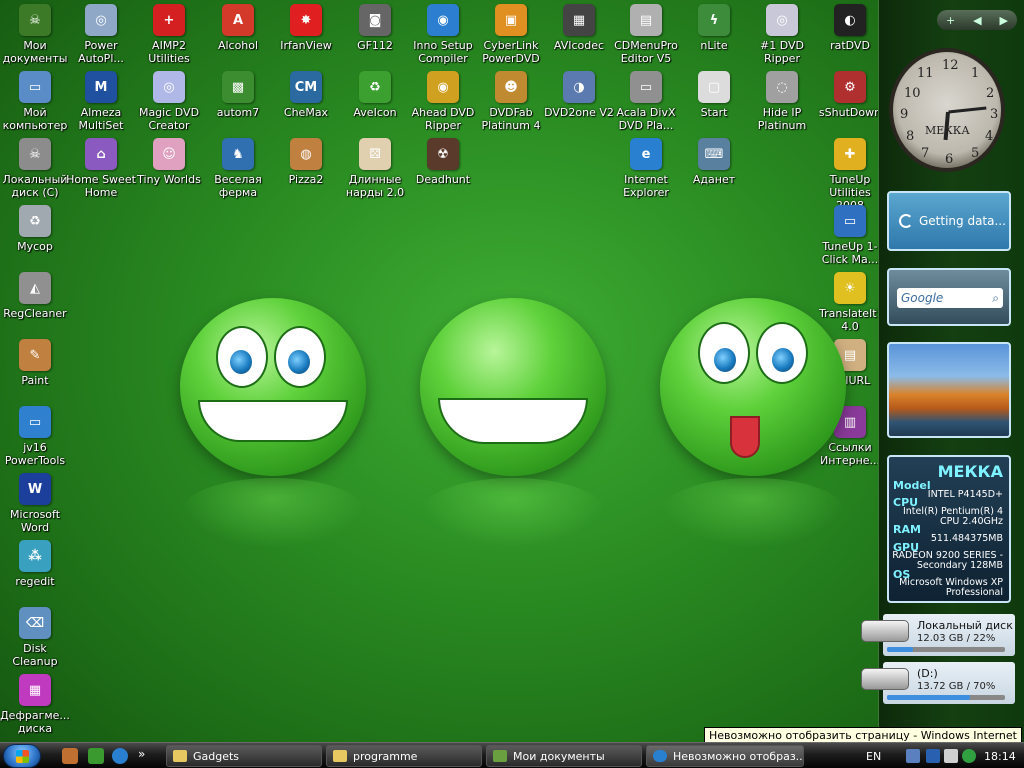  I want to click on app-icon: ◌, so click(782, 87).